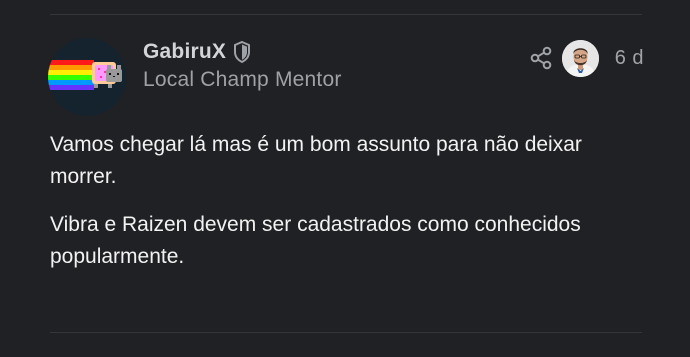  I want to click on bottom-divider, so click(346, 332).